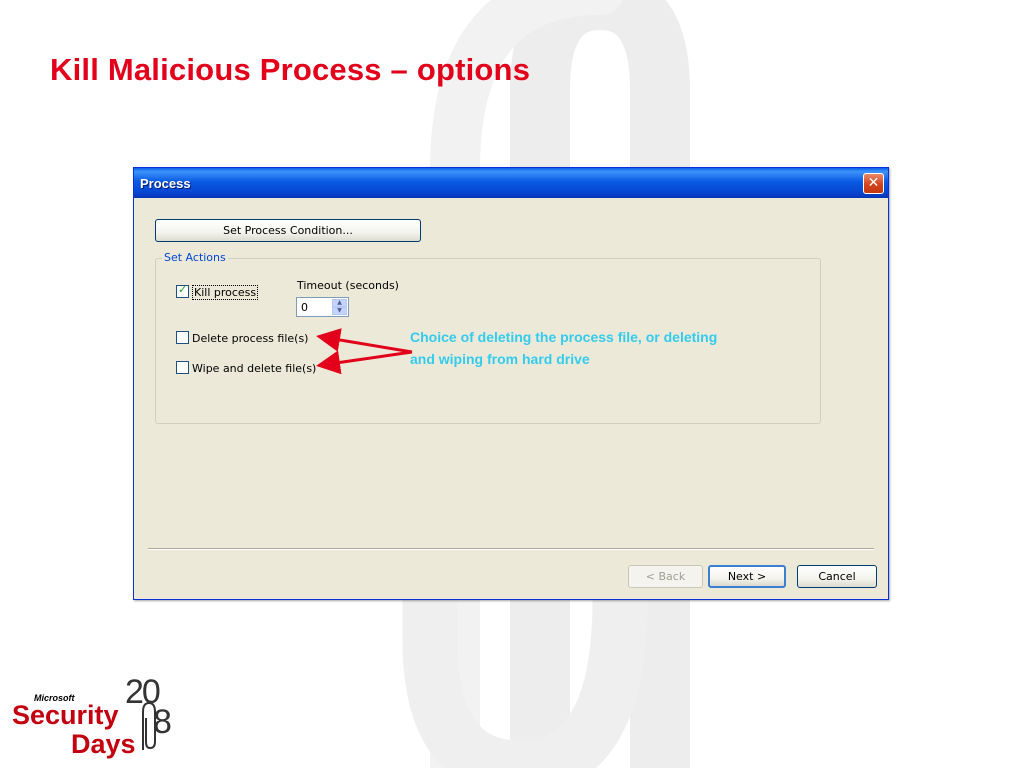  Describe the element at coordinates (195, 257) in the screenshot. I see `set-actions-label: Set Actions` at that location.